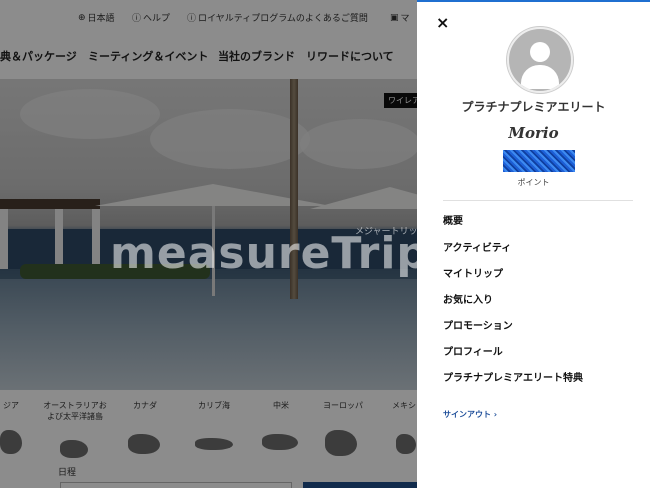  I want to click on divider, so click(538, 200).